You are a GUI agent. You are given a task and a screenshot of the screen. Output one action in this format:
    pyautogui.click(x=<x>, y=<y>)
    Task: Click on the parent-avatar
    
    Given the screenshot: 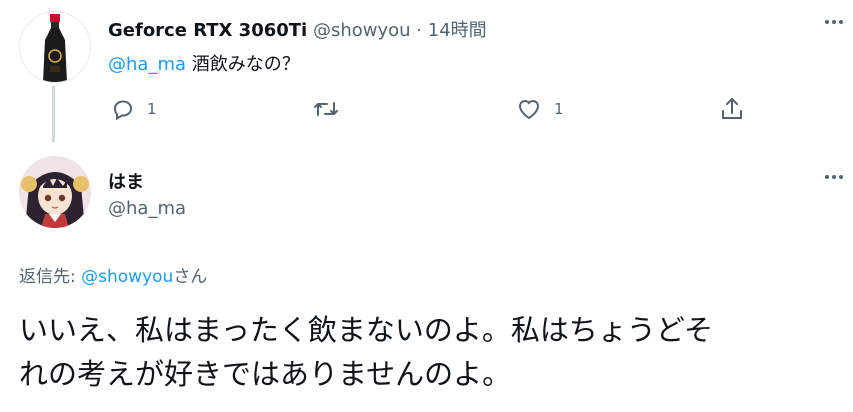 What is the action you would take?
    pyautogui.click(x=55, y=47)
    